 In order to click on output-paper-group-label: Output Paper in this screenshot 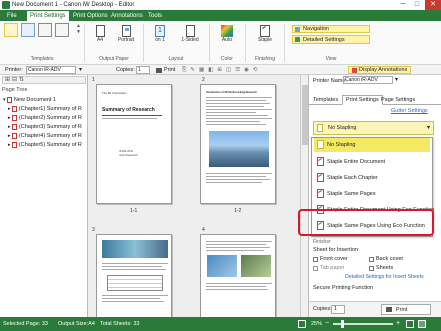, I will do `click(114, 59)`.